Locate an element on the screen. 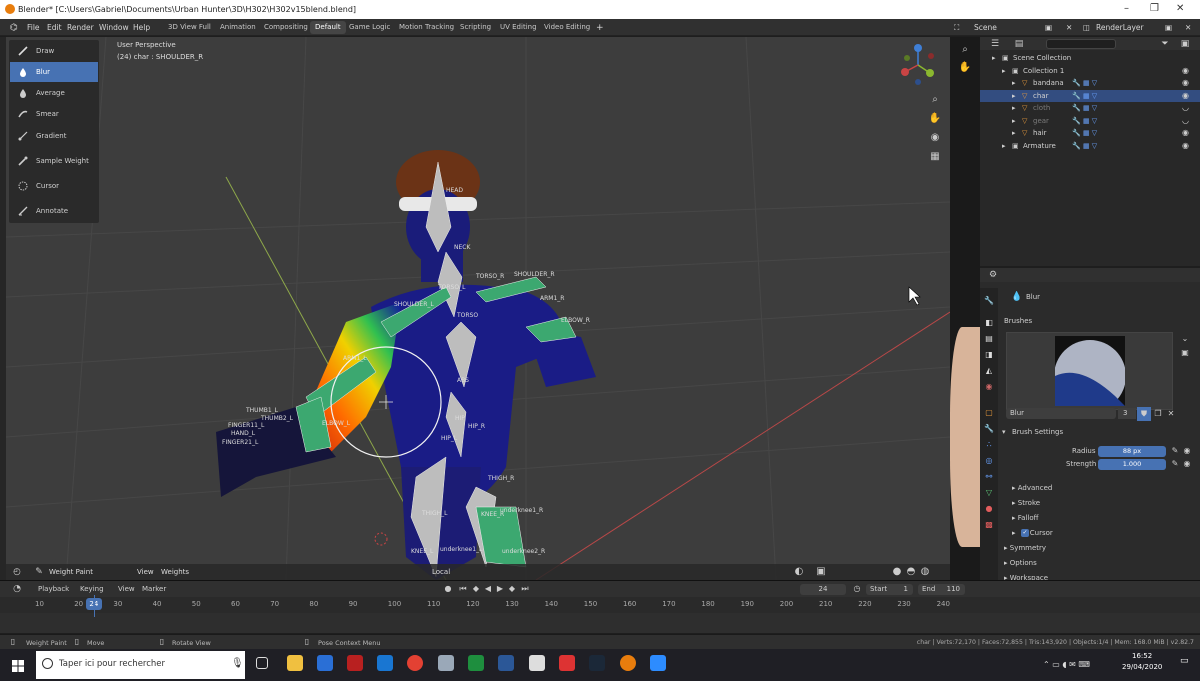  data-tab-icon: ▽ is located at coordinates (989, 493).